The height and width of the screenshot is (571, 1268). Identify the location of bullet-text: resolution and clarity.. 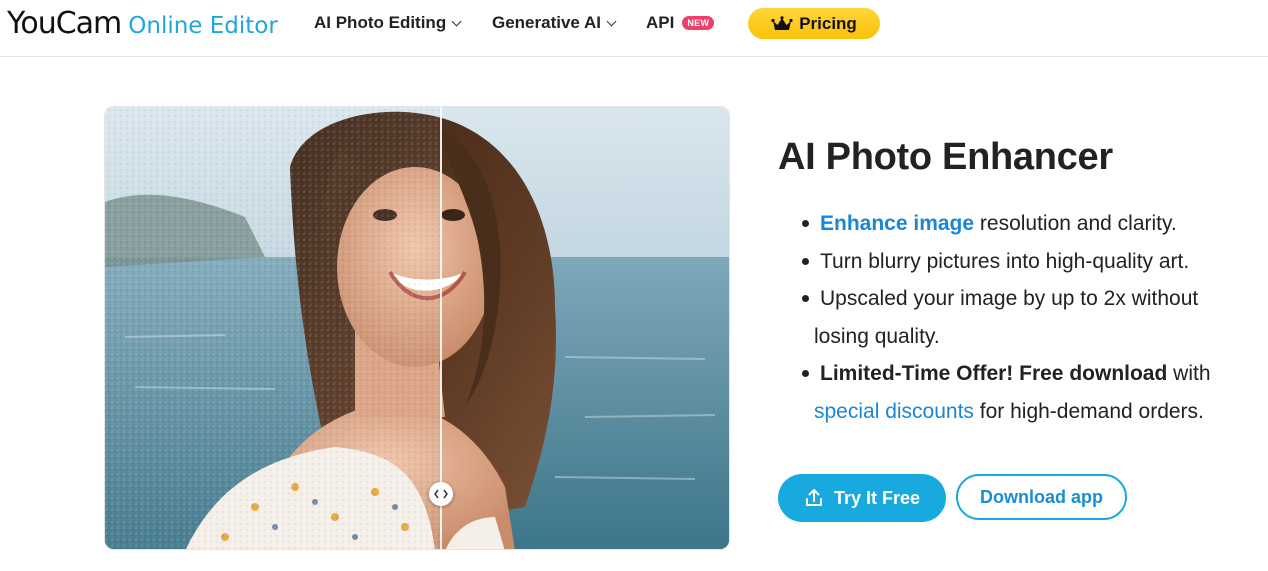
(1075, 223).